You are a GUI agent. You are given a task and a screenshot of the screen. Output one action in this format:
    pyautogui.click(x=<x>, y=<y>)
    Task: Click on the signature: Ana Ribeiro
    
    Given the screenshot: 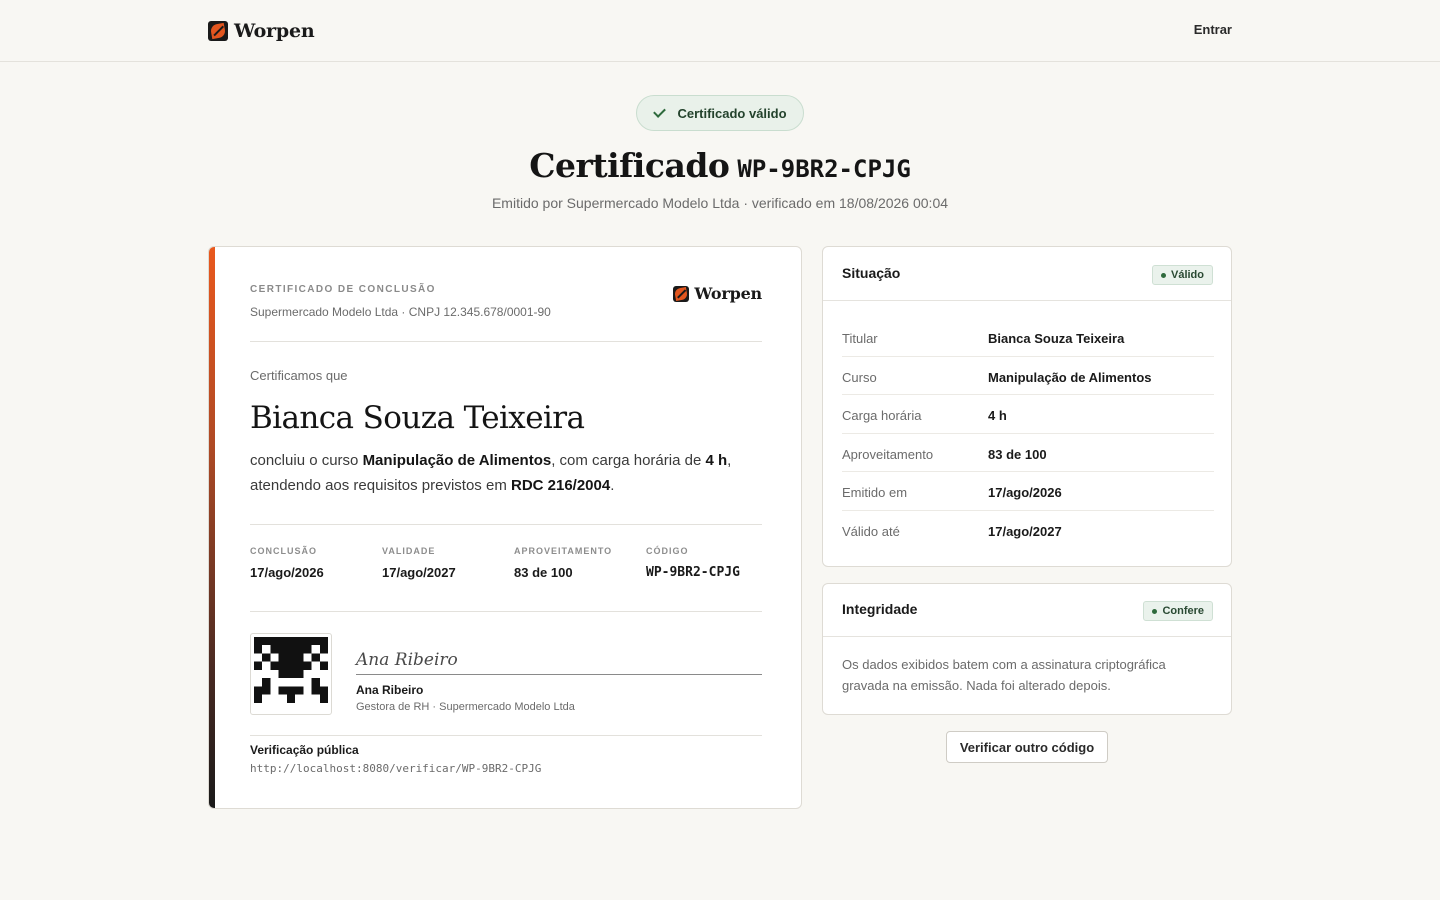 What is the action you would take?
    pyautogui.click(x=407, y=660)
    